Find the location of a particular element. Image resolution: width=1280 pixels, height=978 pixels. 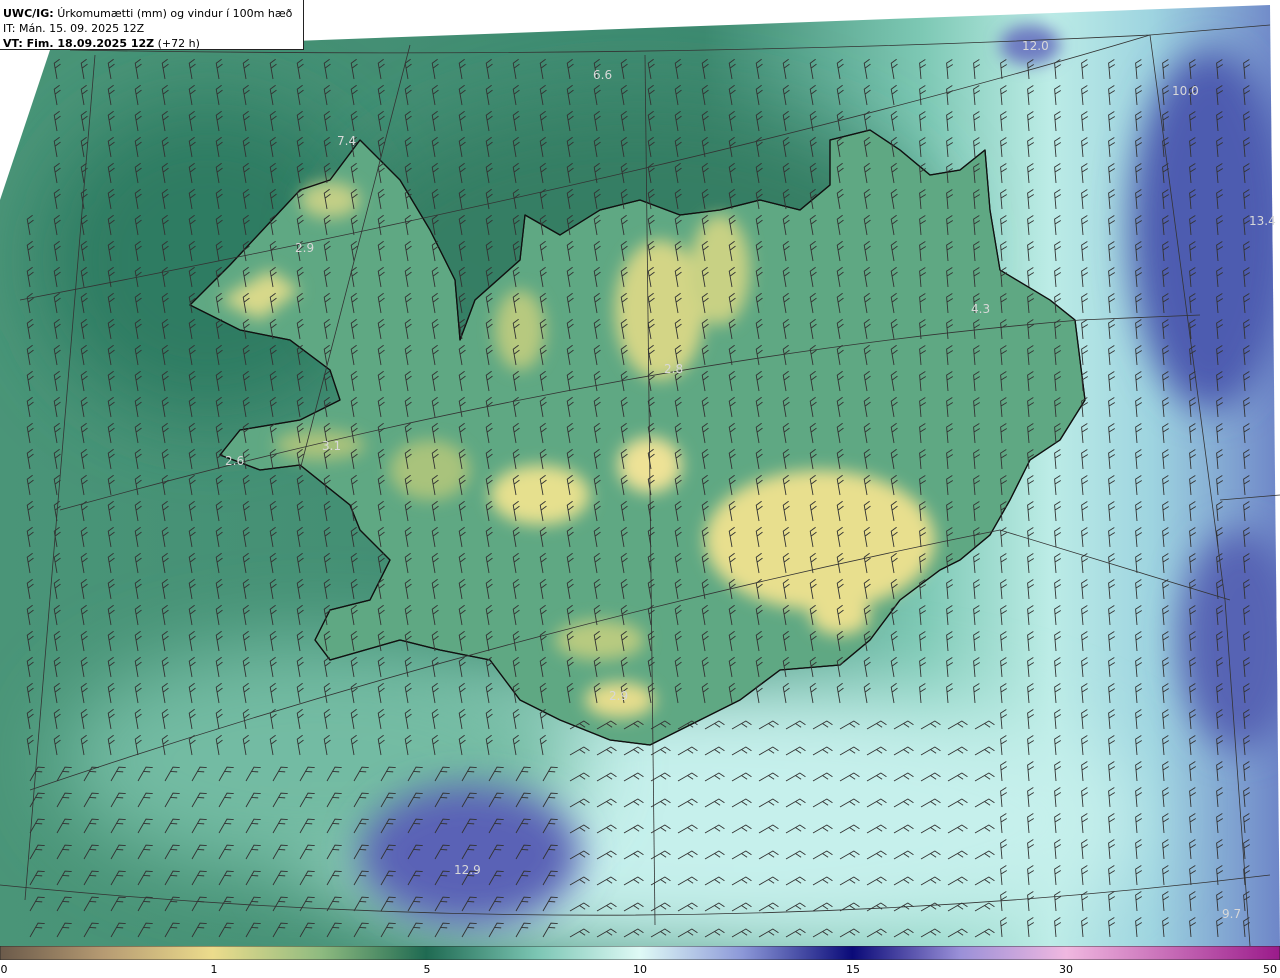

value-label: 2.6 is located at coordinates (234, 461).